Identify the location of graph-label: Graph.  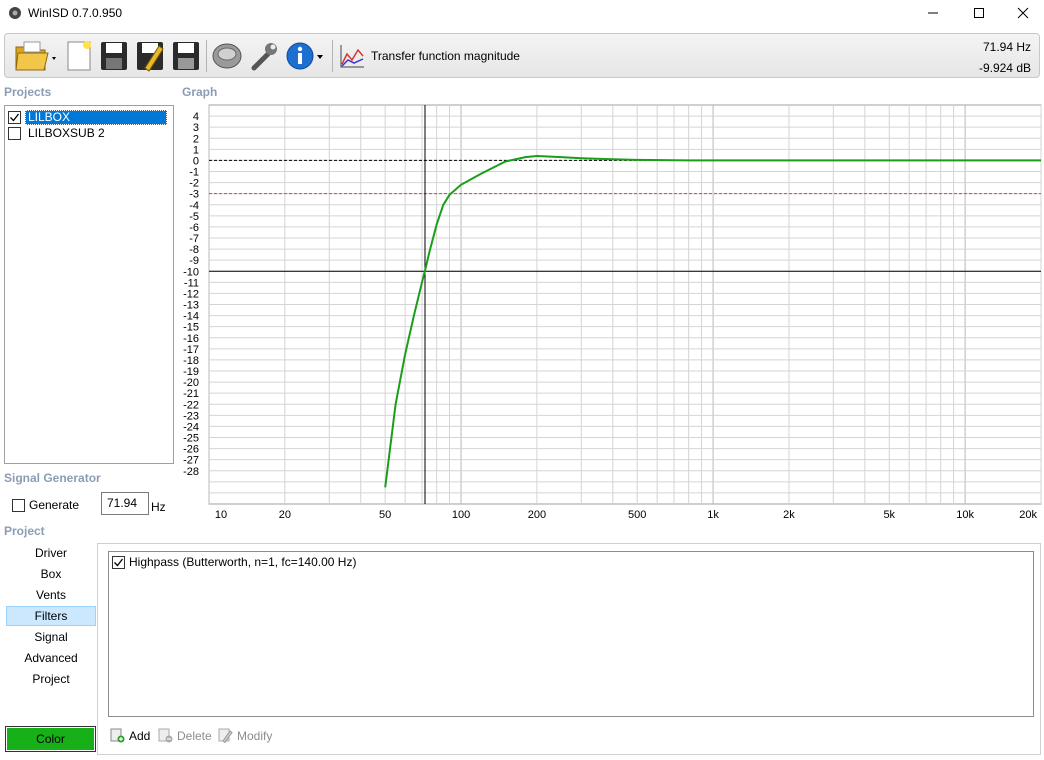
(200, 92).